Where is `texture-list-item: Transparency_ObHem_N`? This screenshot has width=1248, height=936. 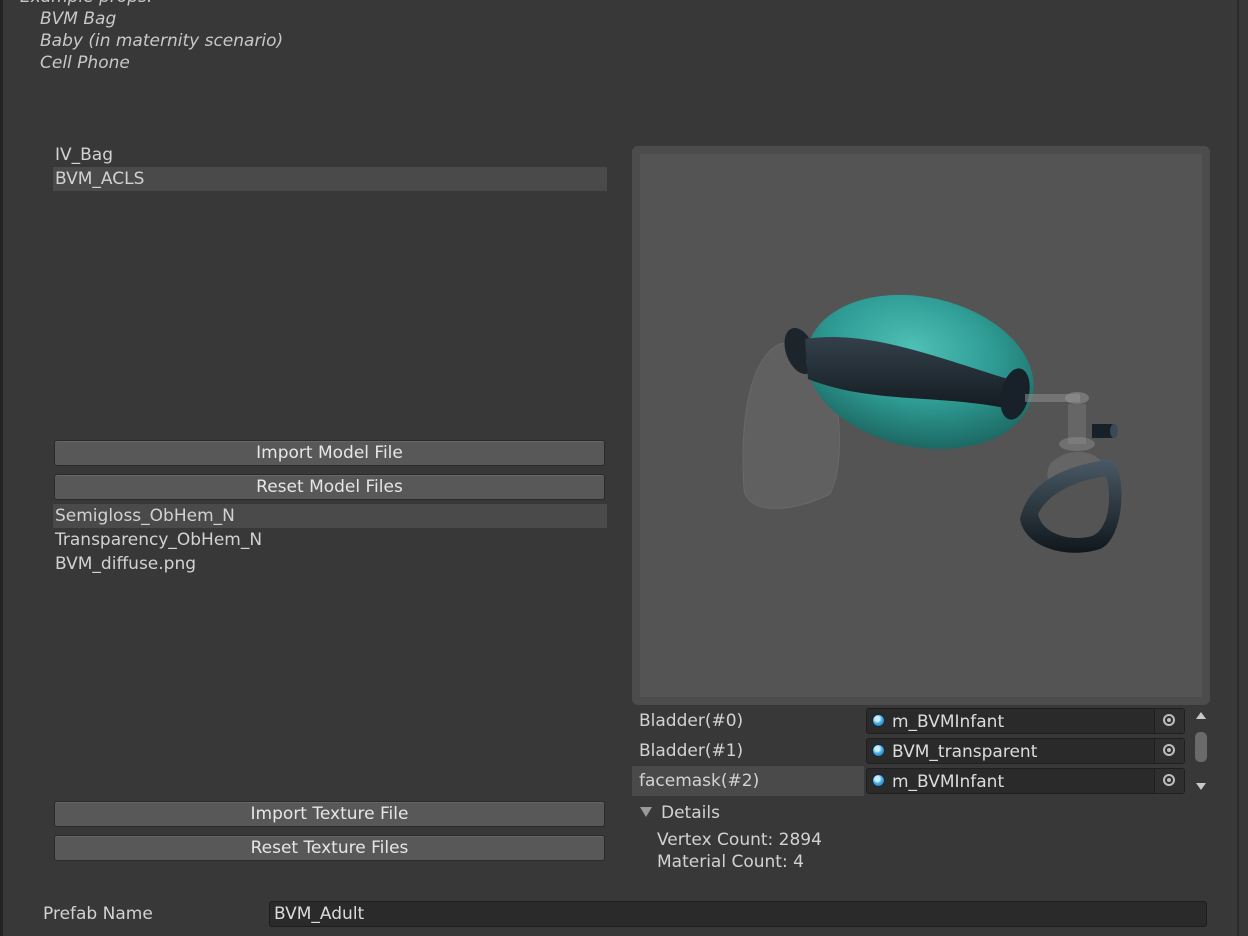 texture-list-item: Transparency_ObHem_N is located at coordinates (330, 540).